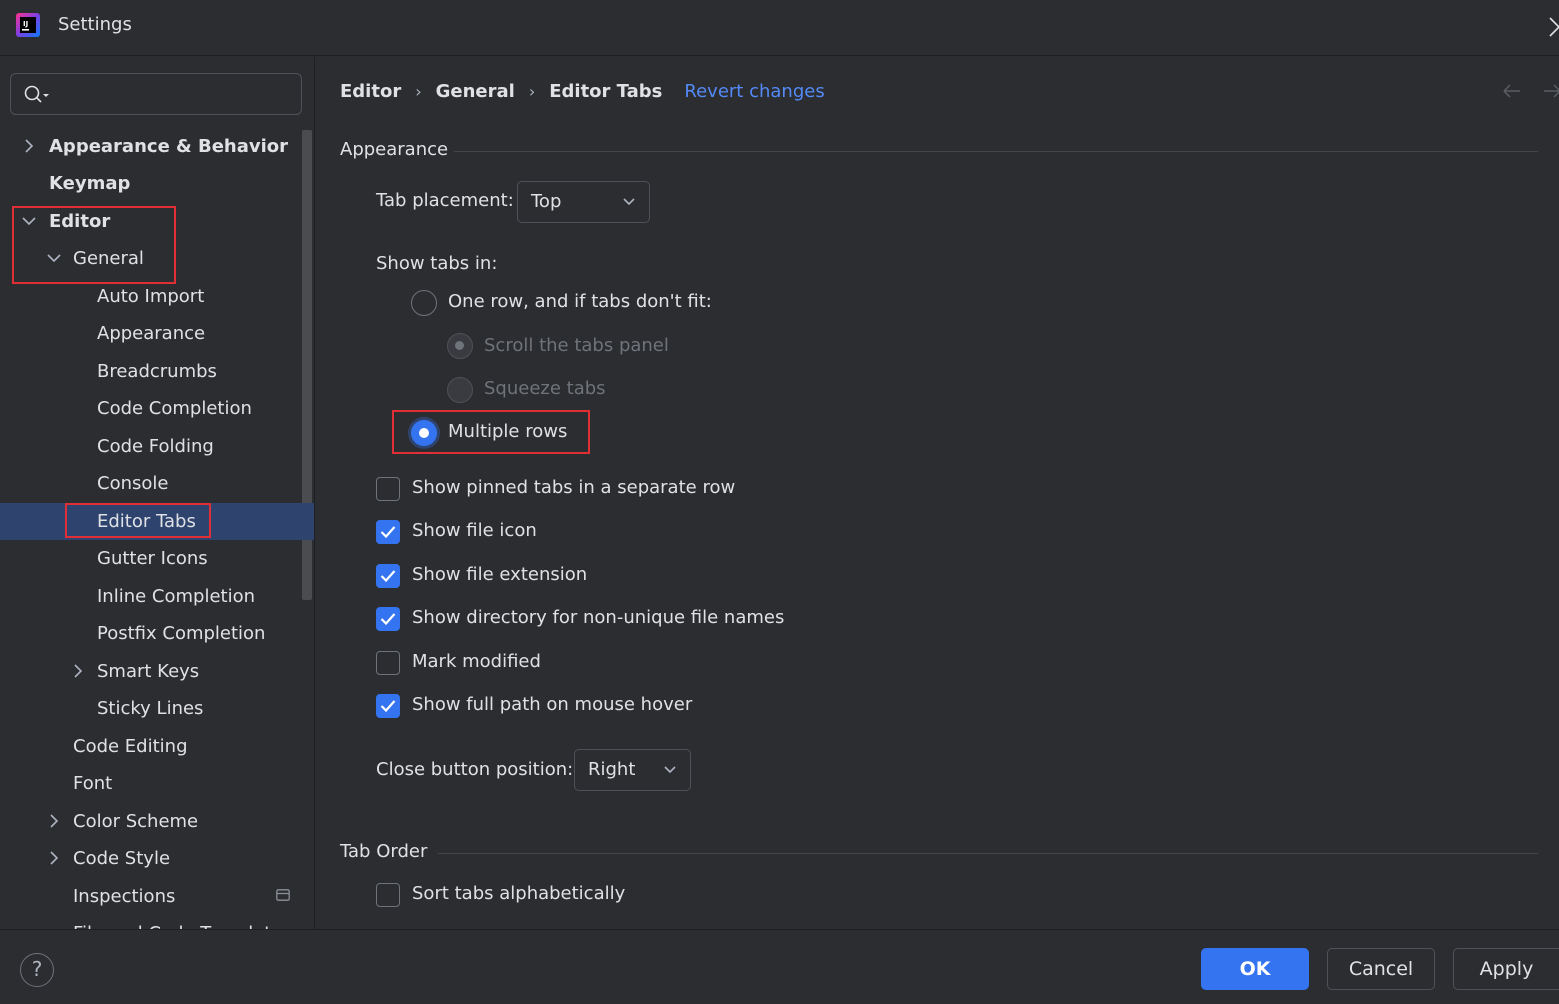  What do you see at coordinates (1511, 91) in the screenshot?
I see `back-arrow-icon` at bounding box center [1511, 91].